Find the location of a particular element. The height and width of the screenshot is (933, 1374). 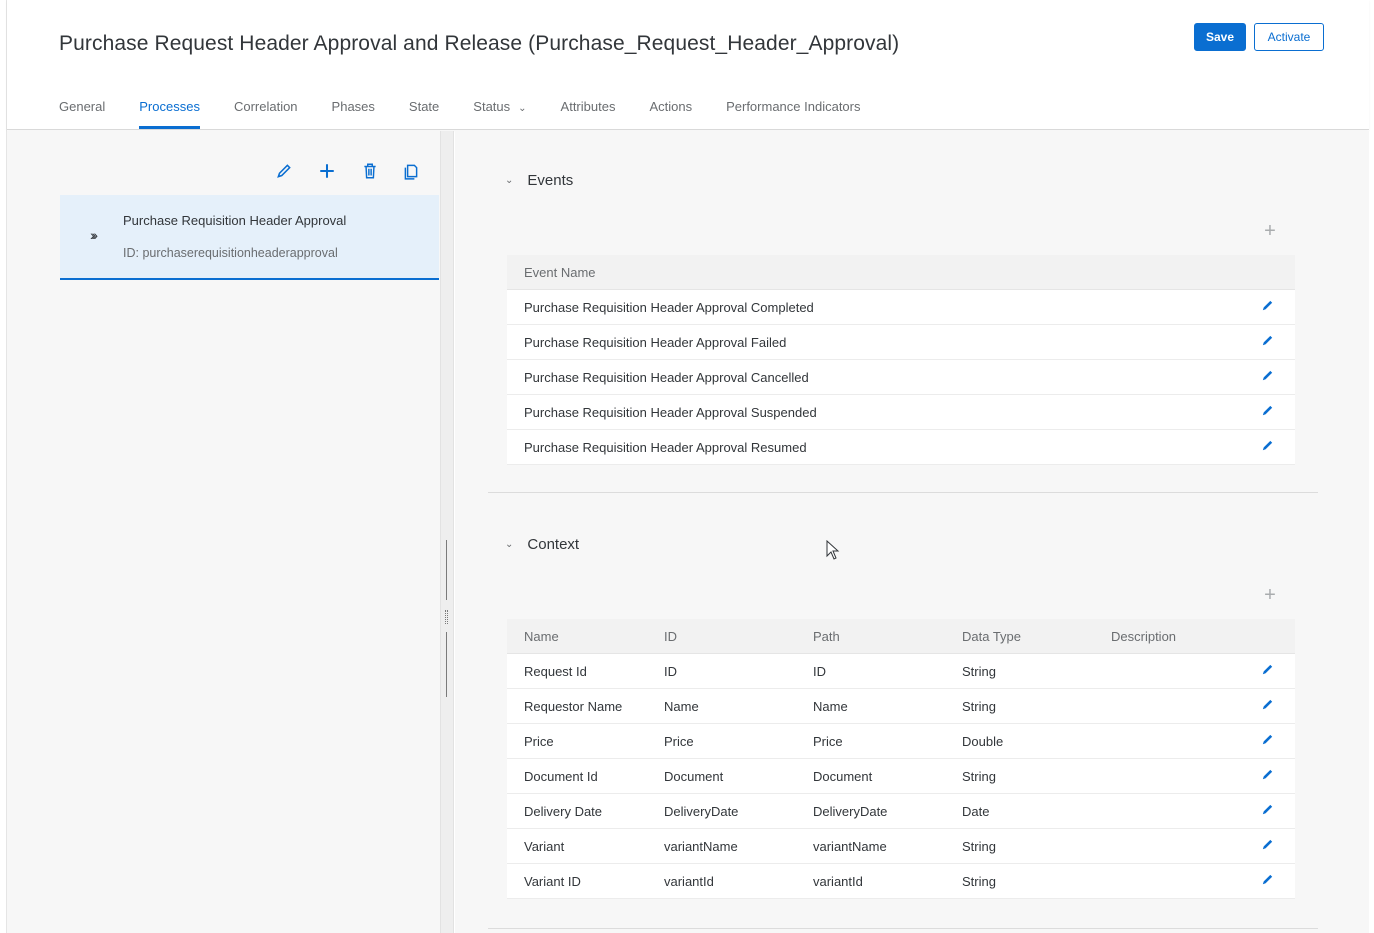

process-title: Purchase Requisition Header Approval is located at coordinates (235, 220).